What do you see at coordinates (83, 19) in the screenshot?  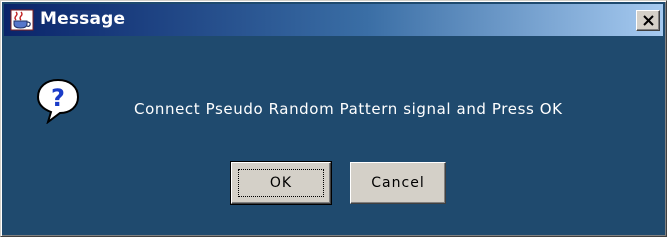 I see `window-title: Message` at bounding box center [83, 19].